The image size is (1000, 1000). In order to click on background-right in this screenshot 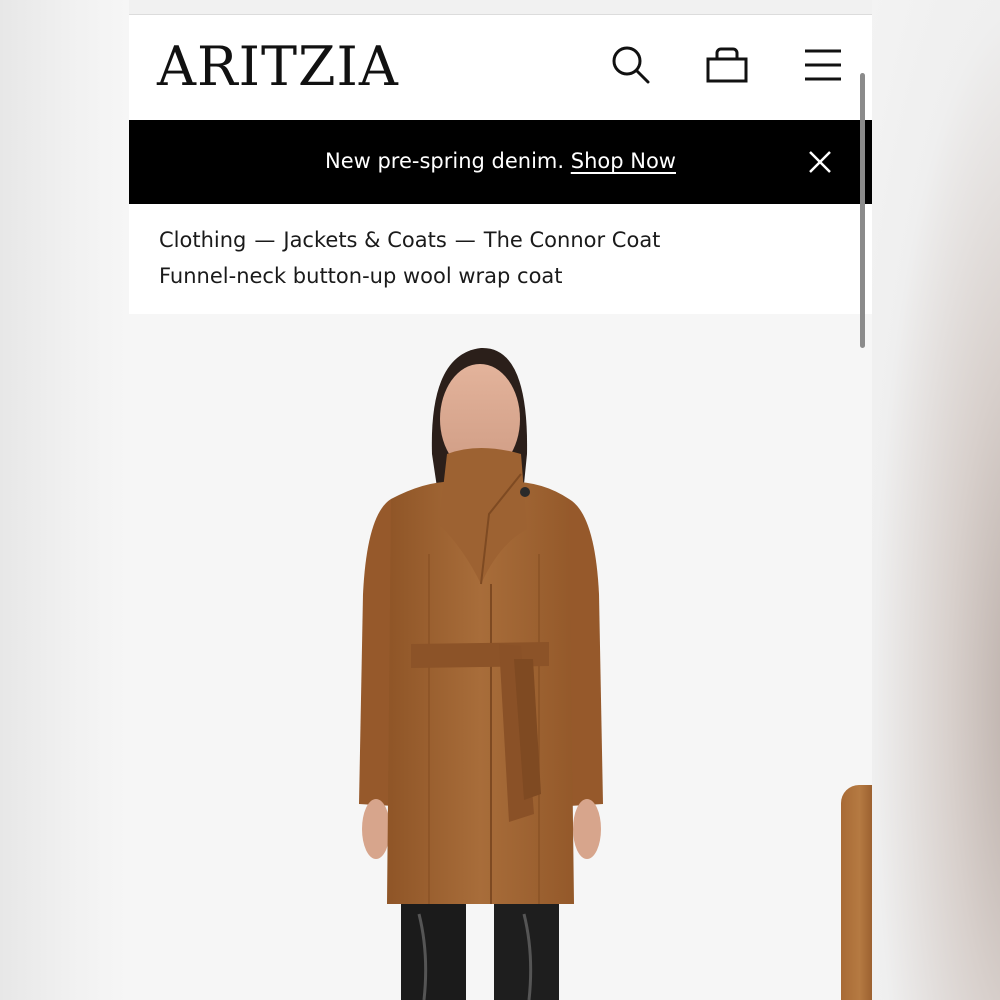, I will do `click(936, 500)`.